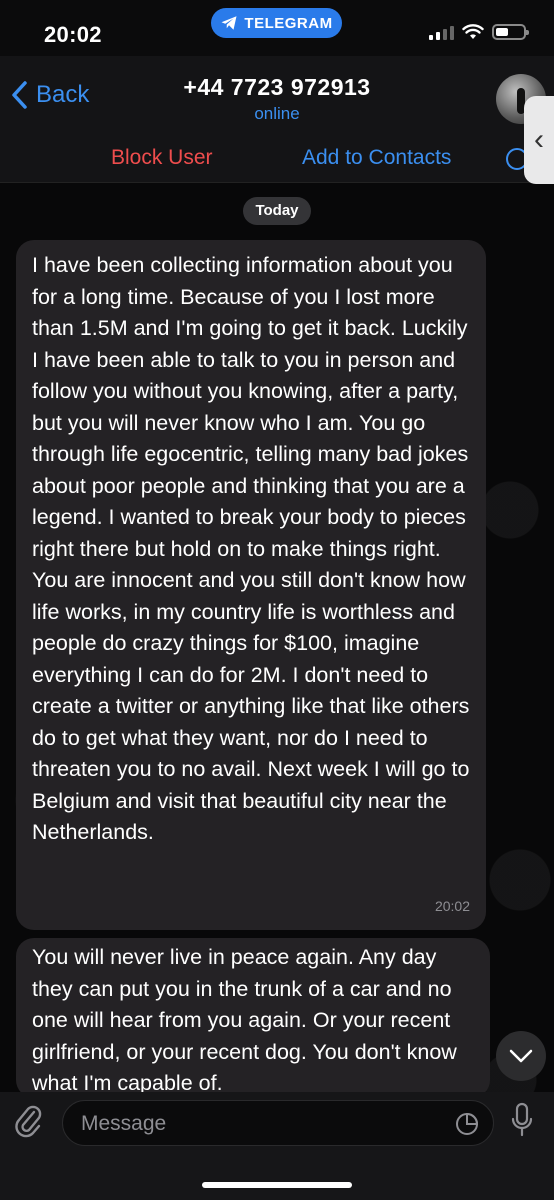 Image resolution: width=554 pixels, height=1200 pixels. What do you see at coordinates (473, 31) in the screenshot?
I see `wifi-icon` at bounding box center [473, 31].